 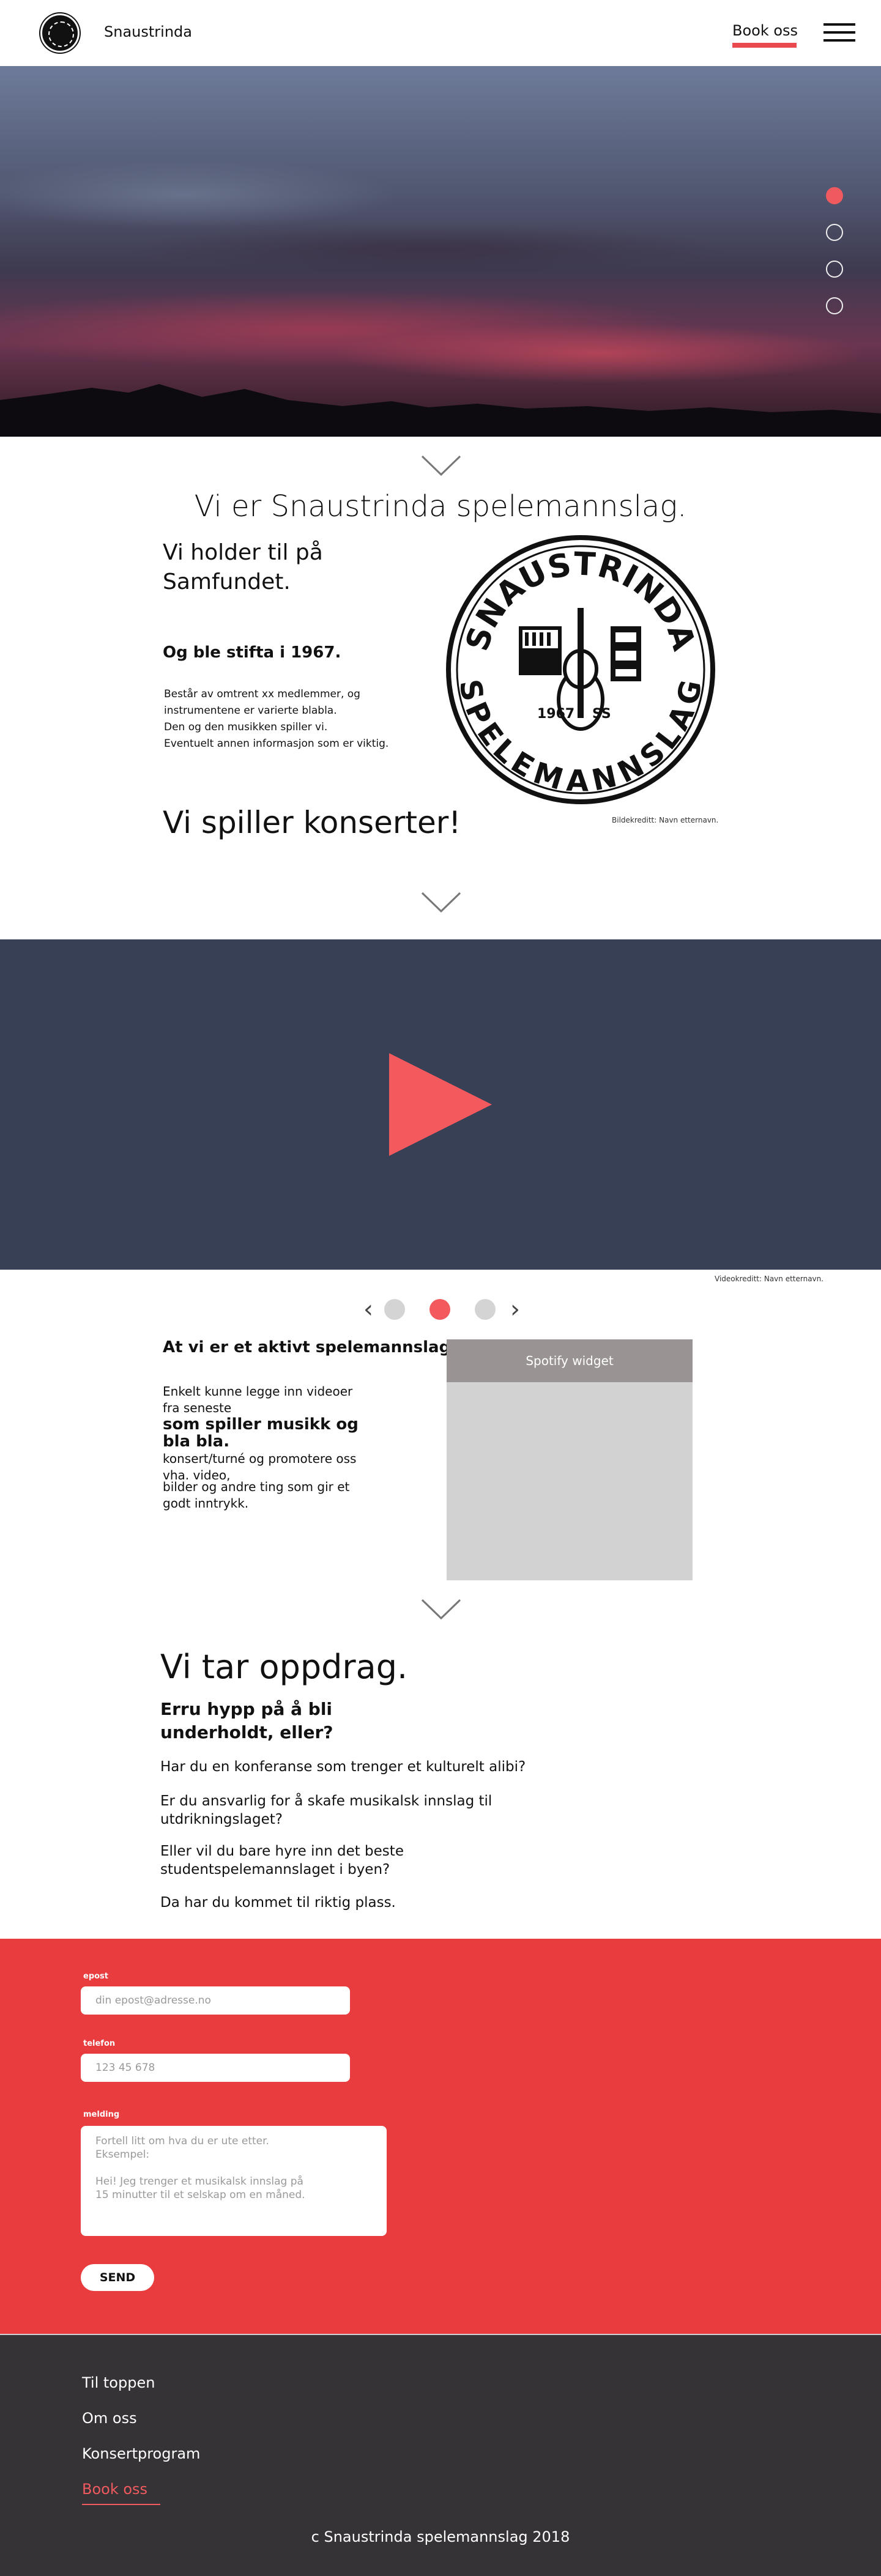 I want to click on chevron-right-icon: ›, so click(x=515, y=1309).